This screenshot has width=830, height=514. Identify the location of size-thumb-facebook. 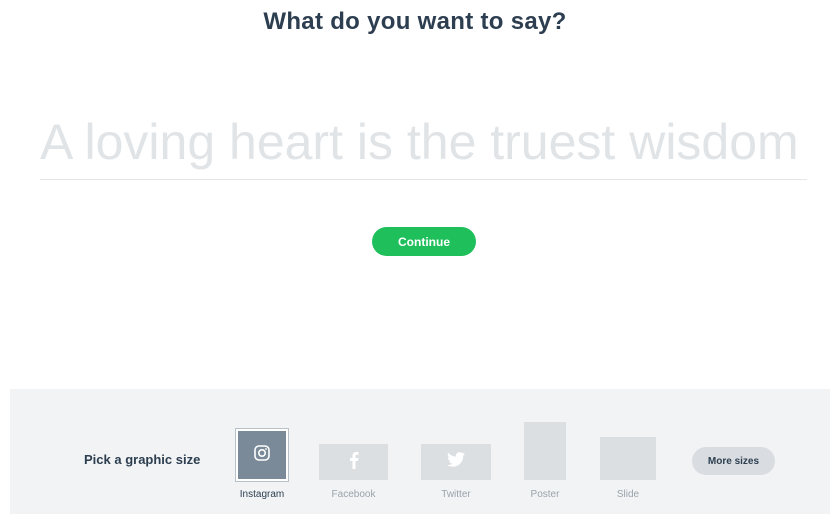
(353, 462).